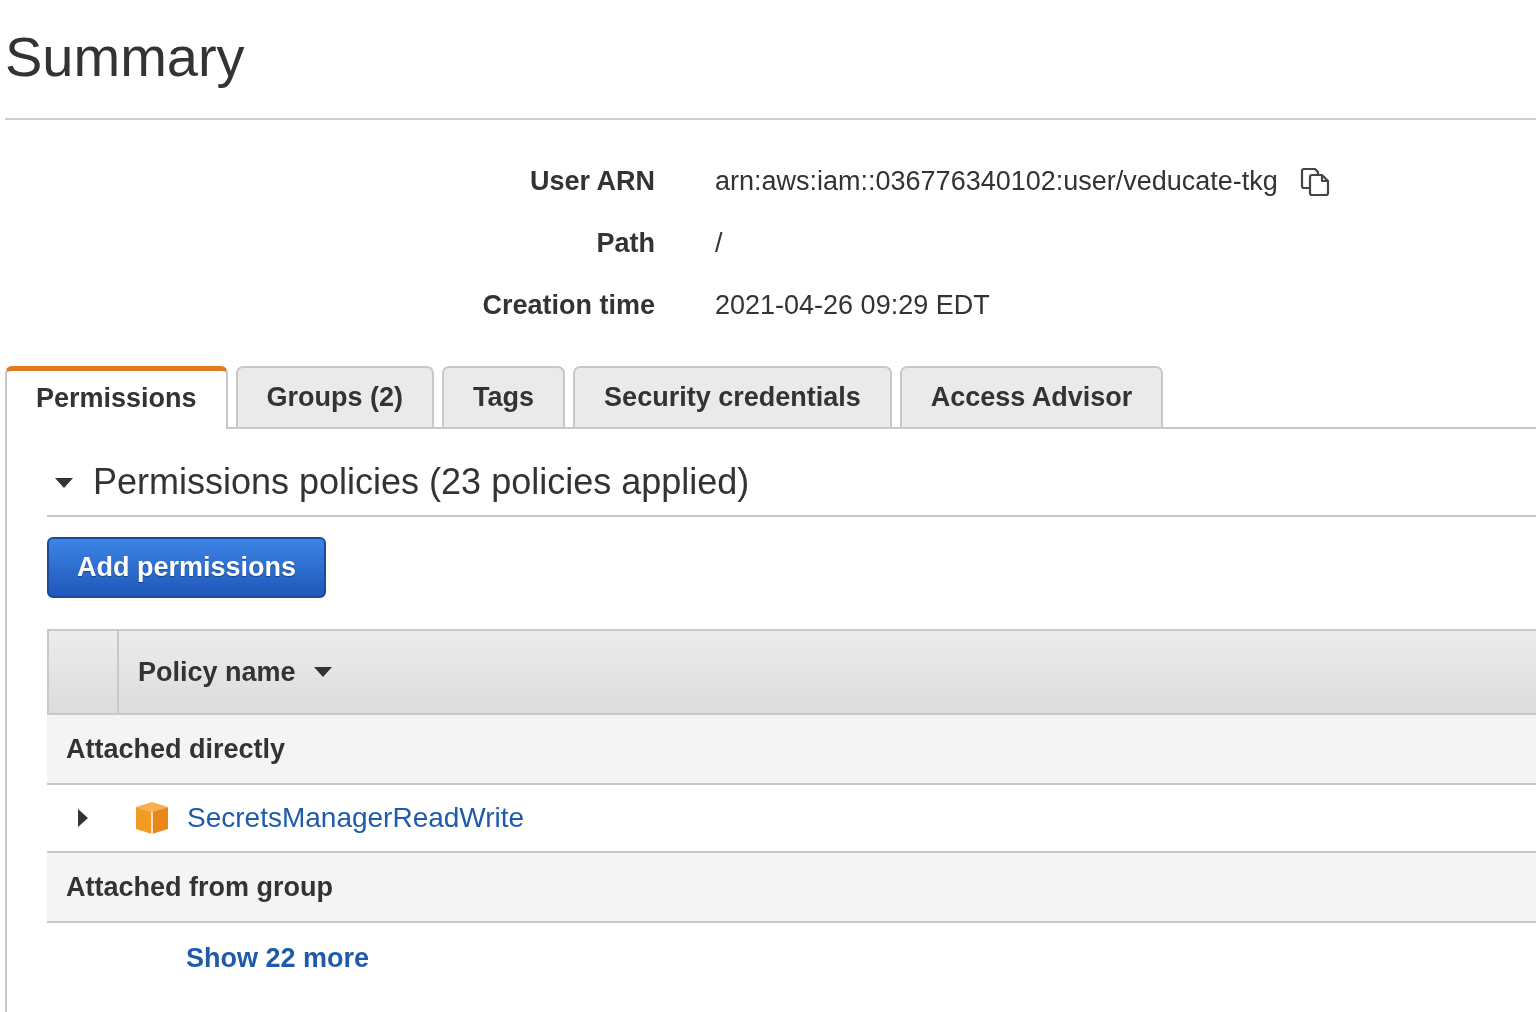  I want to click on page-title: Summary, so click(125, 56).